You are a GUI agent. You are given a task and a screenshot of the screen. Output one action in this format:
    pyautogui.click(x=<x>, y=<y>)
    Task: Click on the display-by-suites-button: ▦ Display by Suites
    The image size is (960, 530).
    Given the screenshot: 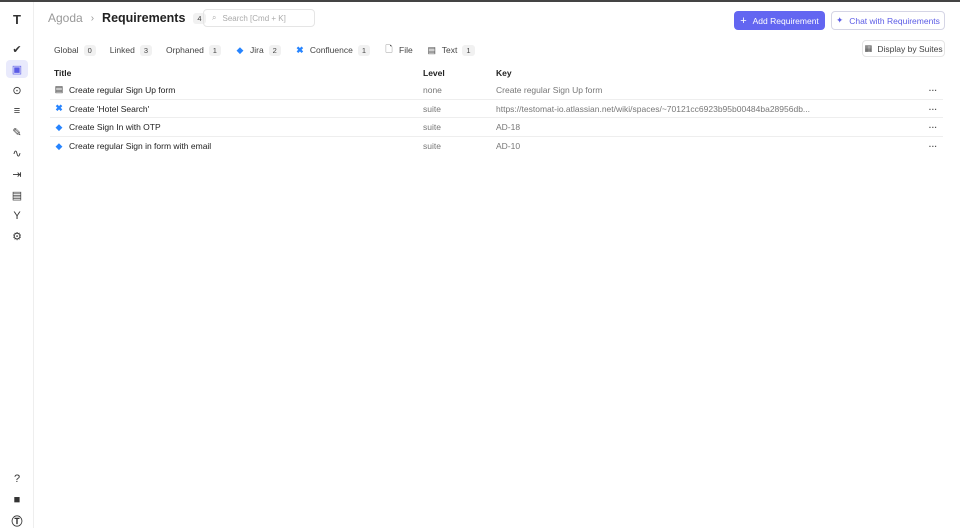 What is the action you would take?
    pyautogui.click(x=903, y=48)
    